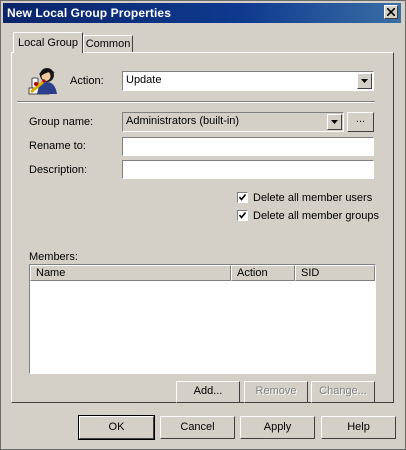 The image size is (406, 450). I want to click on action-dropdown: Update, so click(248, 81).